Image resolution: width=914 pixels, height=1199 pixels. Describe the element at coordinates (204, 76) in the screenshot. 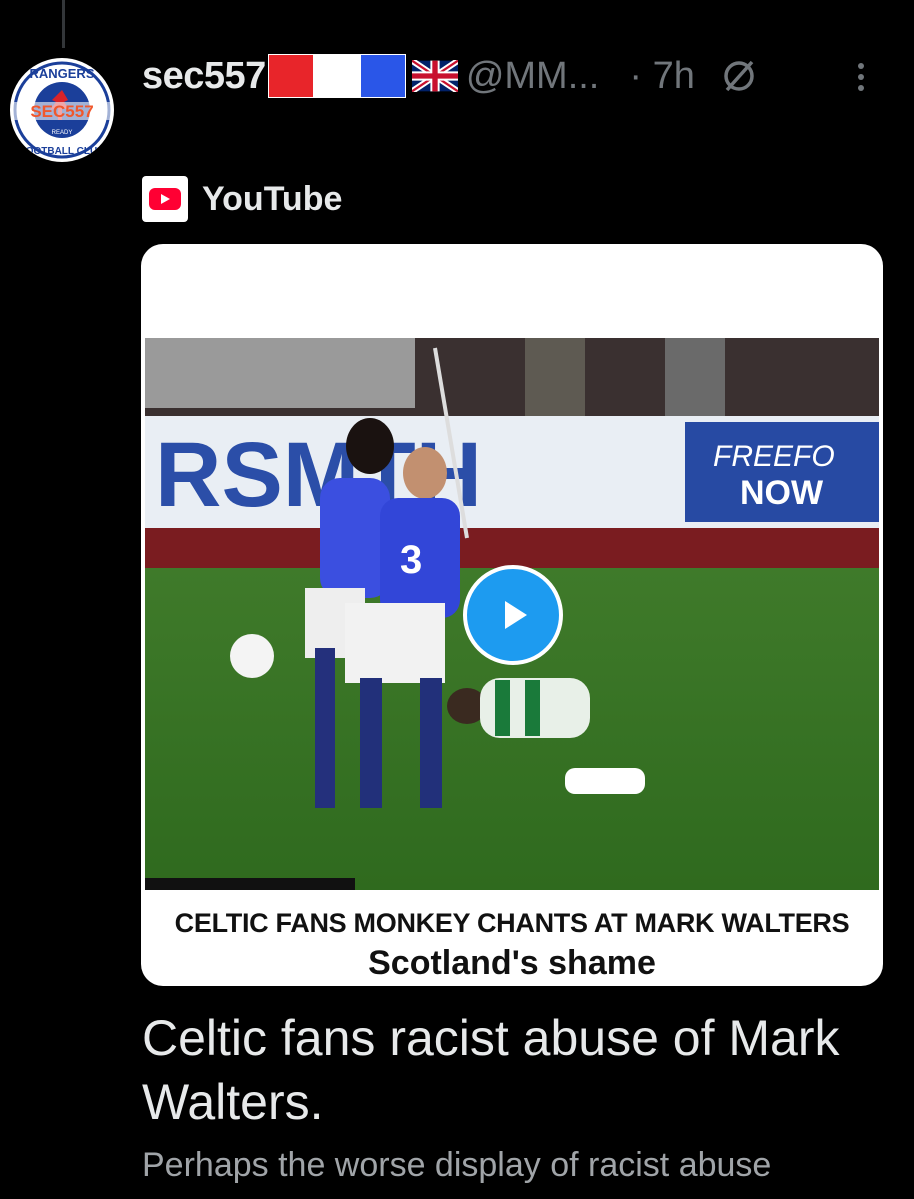

I see `display-name: sec557` at that location.